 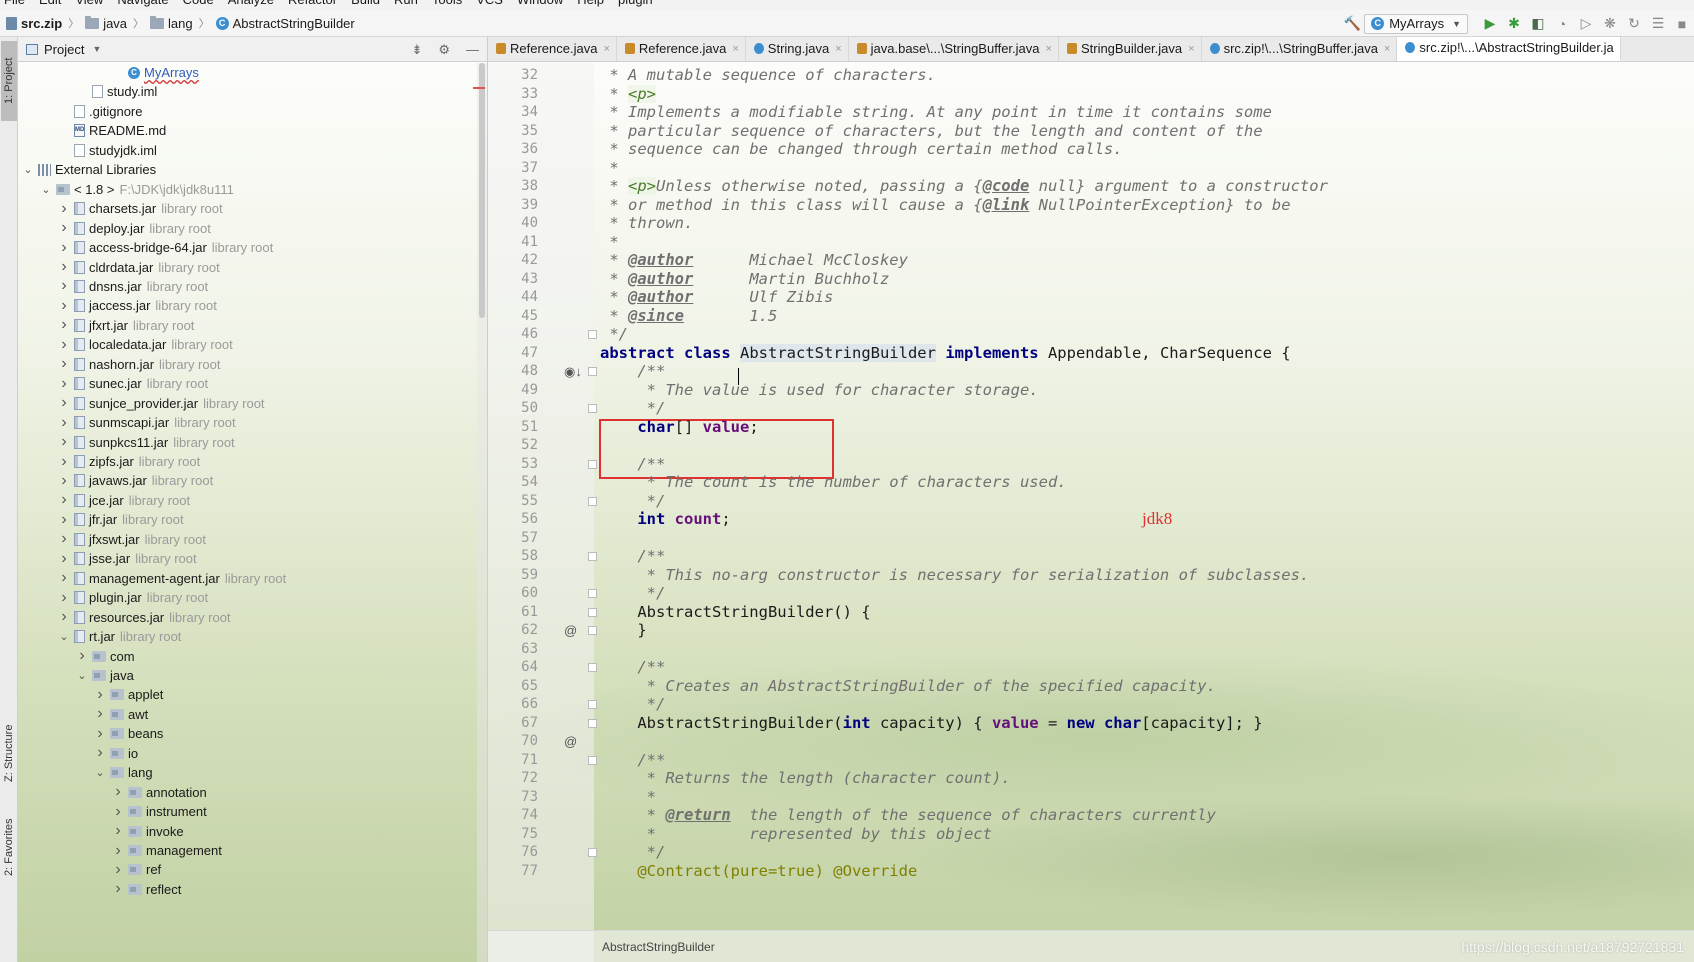 What do you see at coordinates (159, 811) in the screenshot?
I see `tree-row: › instrument` at bounding box center [159, 811].